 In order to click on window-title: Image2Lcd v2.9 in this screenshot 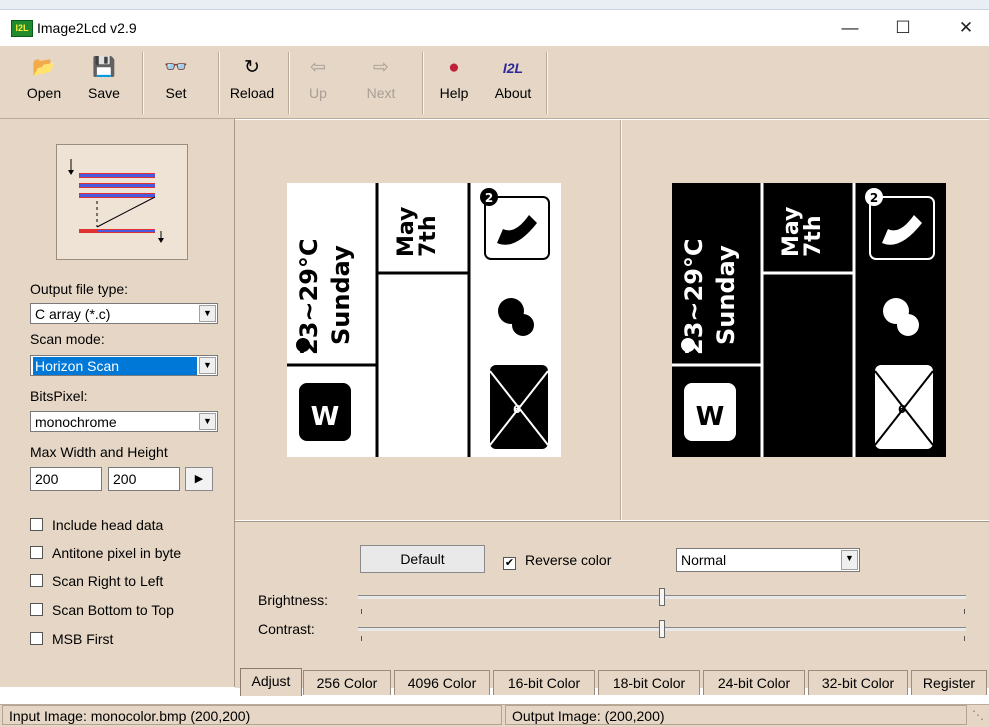, I will do `click(87, 28)`.